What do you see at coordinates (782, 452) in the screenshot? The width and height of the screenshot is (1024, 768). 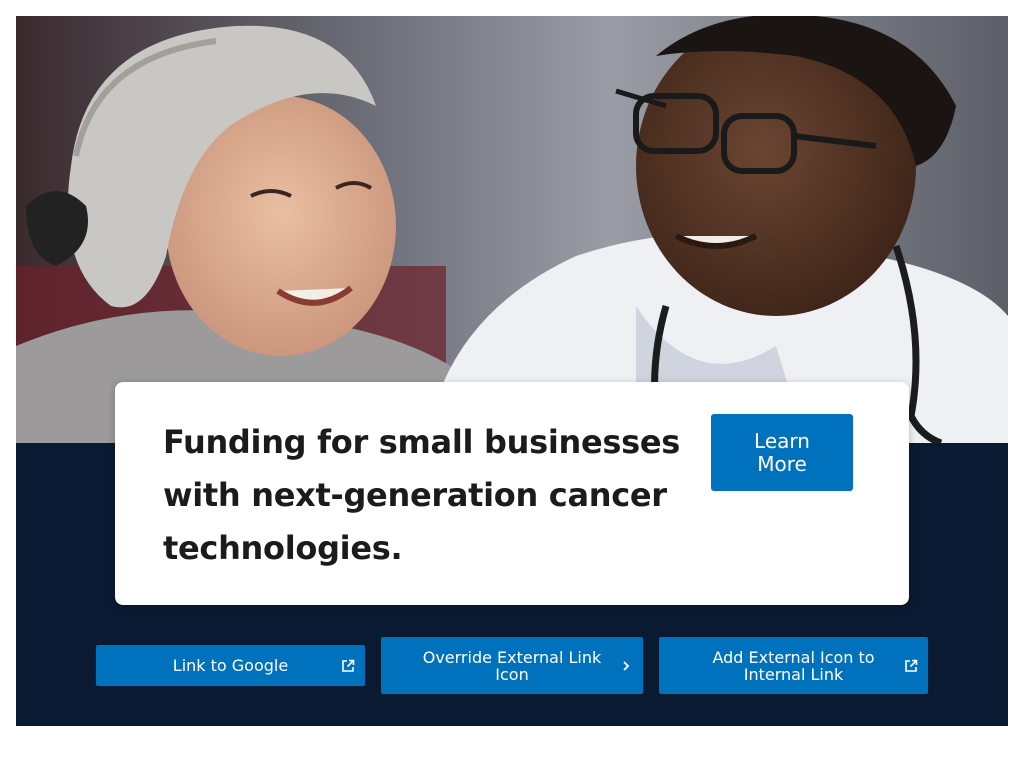 I see `learn-more-button: Learn More` at bounding box center [782, 452].